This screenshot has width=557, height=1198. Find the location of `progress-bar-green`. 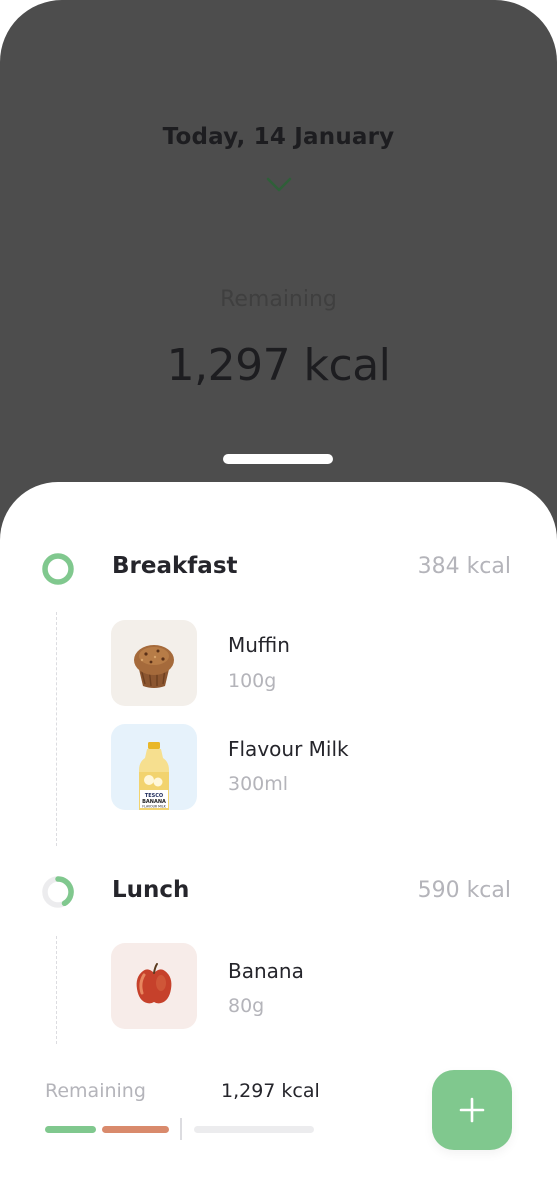

progress-bar-green is located at coordinates (70, 1129).